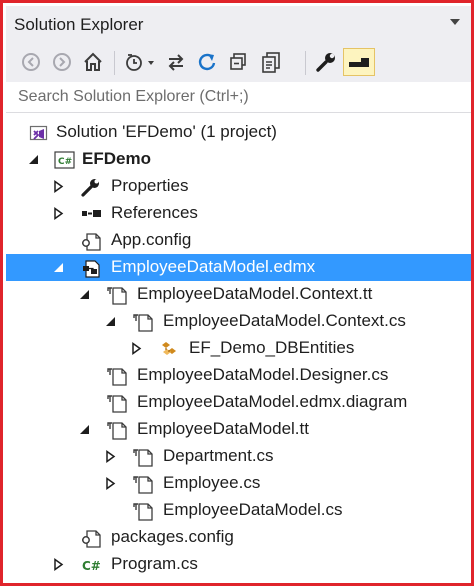  I want to click on tree-item-label: EmployeeDataModel.edmx, so click(213, 266).